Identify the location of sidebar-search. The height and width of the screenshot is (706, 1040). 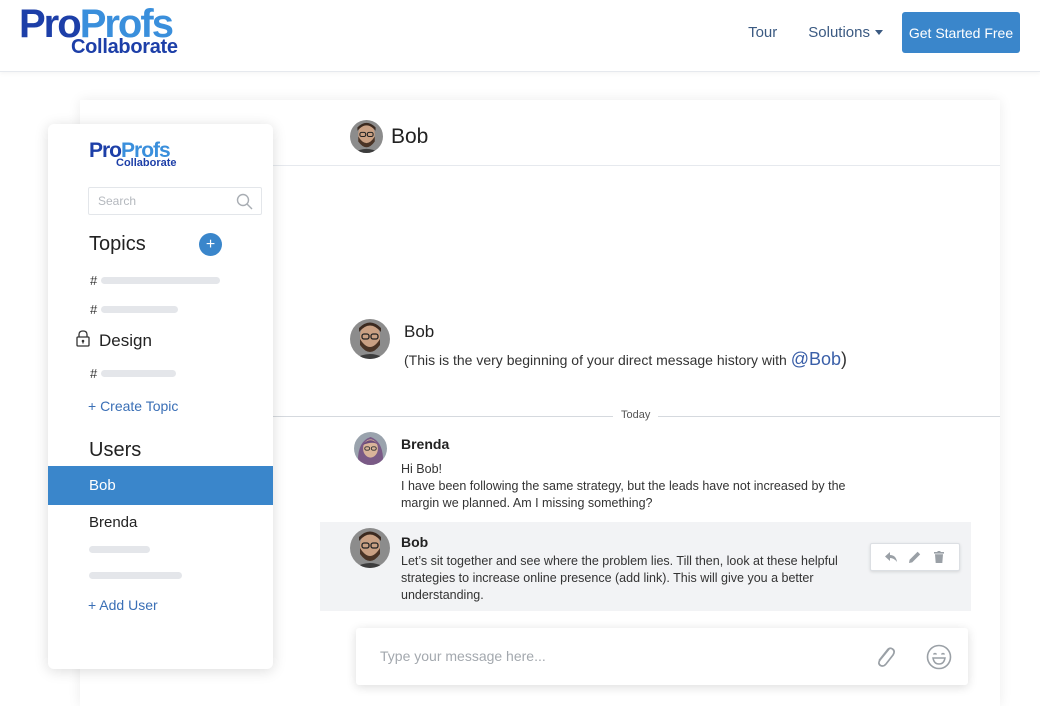
(175, 201).